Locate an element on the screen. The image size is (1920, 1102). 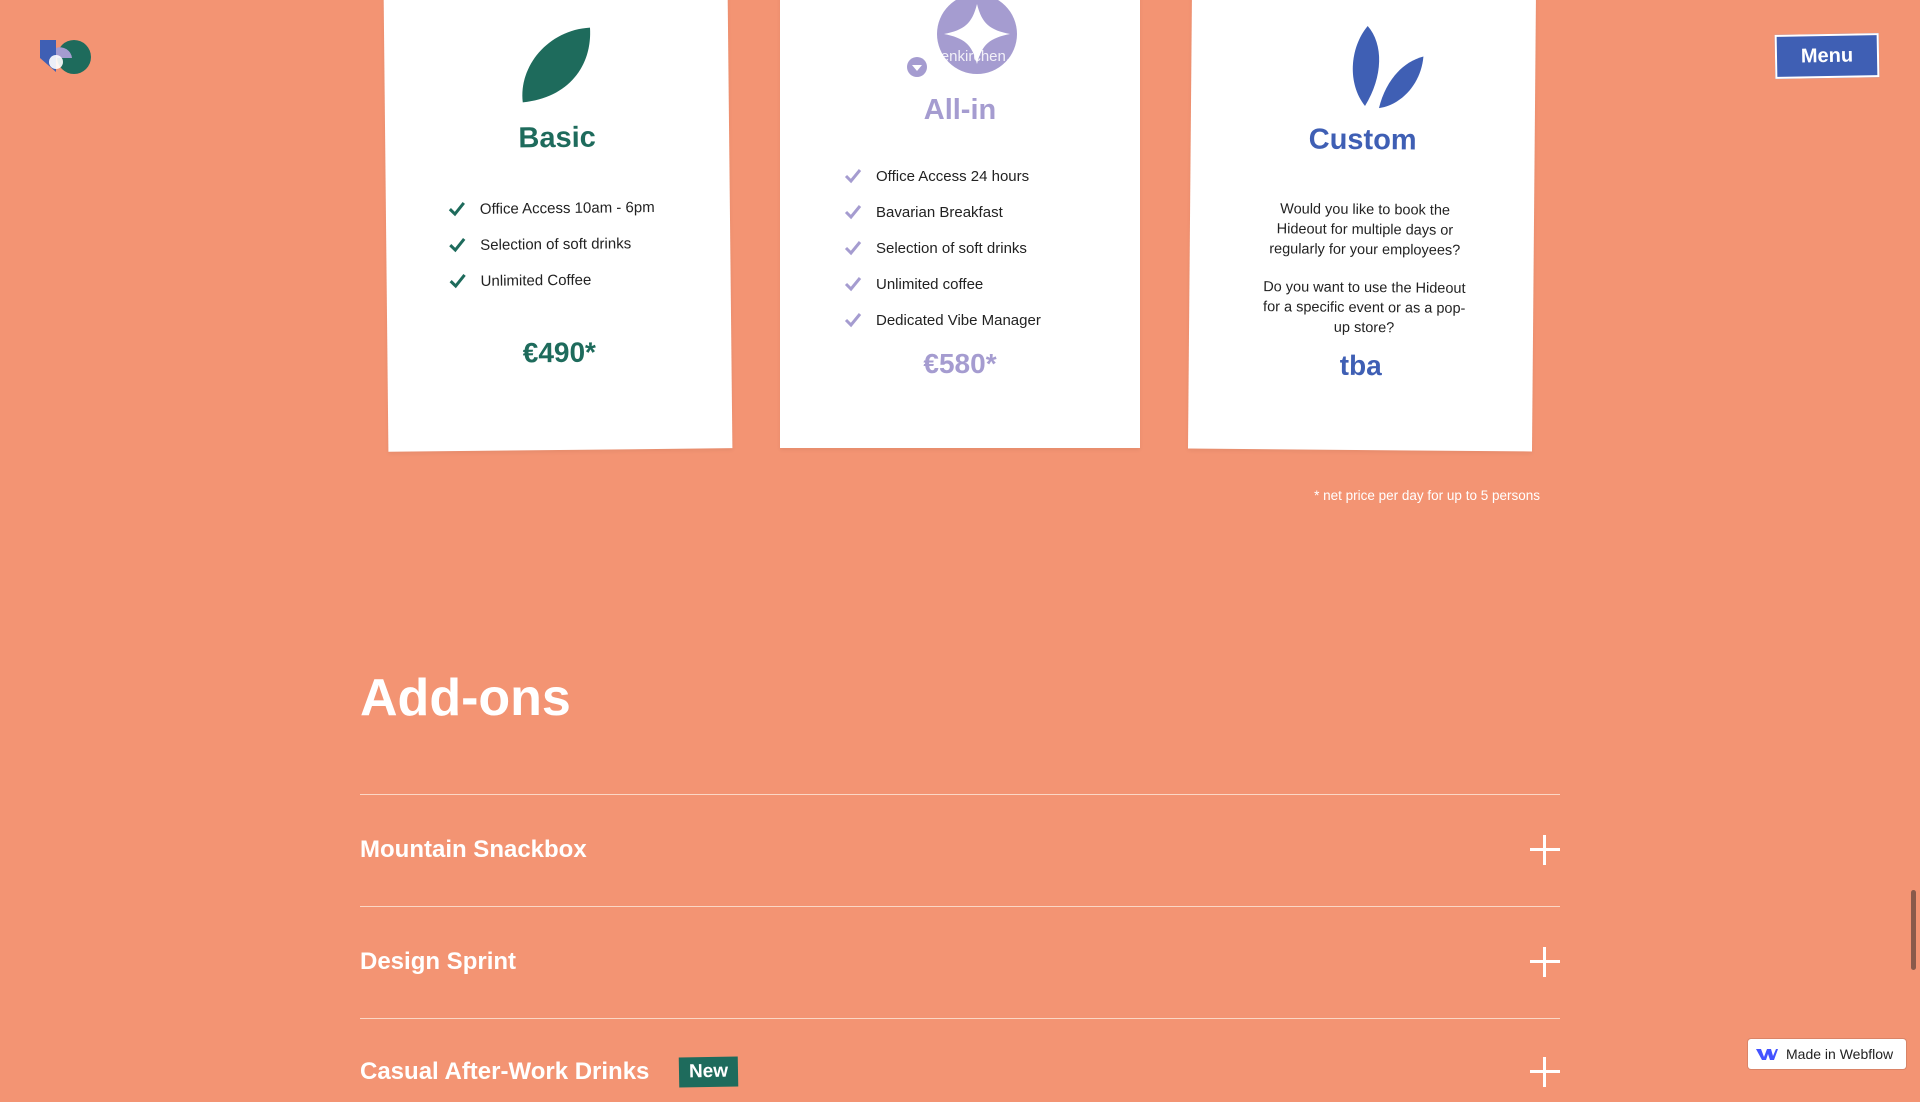
location-label: Garmisch-Partenkirchen, Germany is located at coordinates (960, 56).